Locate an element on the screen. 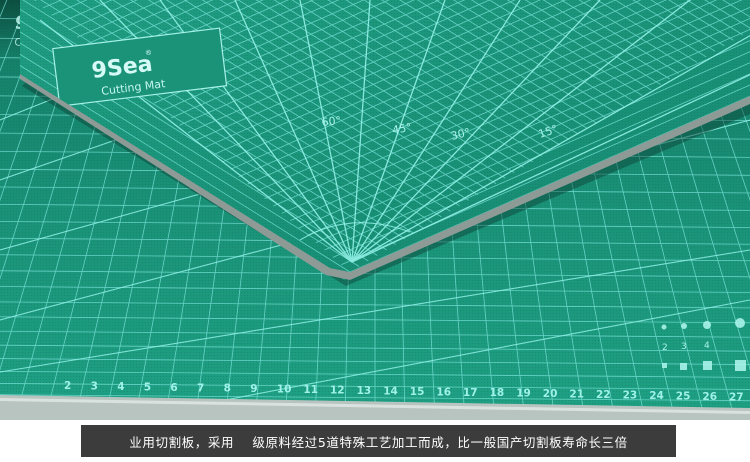 Image resolution: width=750 pixels, height=462 pixels. ruler-number: 15 is located at coordinates (417, 392).